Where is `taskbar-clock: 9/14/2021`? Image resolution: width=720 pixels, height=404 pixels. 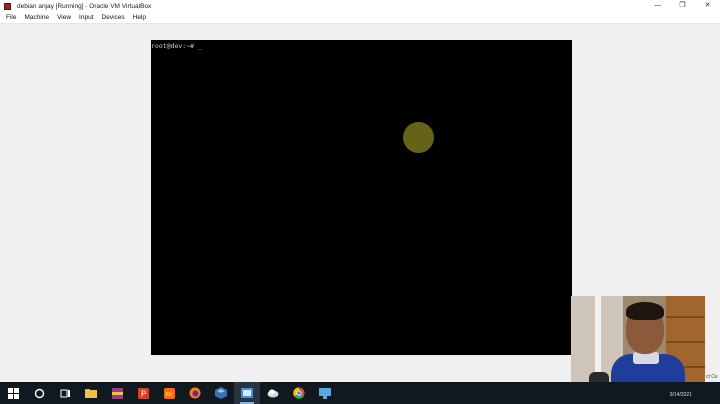 taskbar-clock: 9/14/2021 is located at coordinates (681, 395).